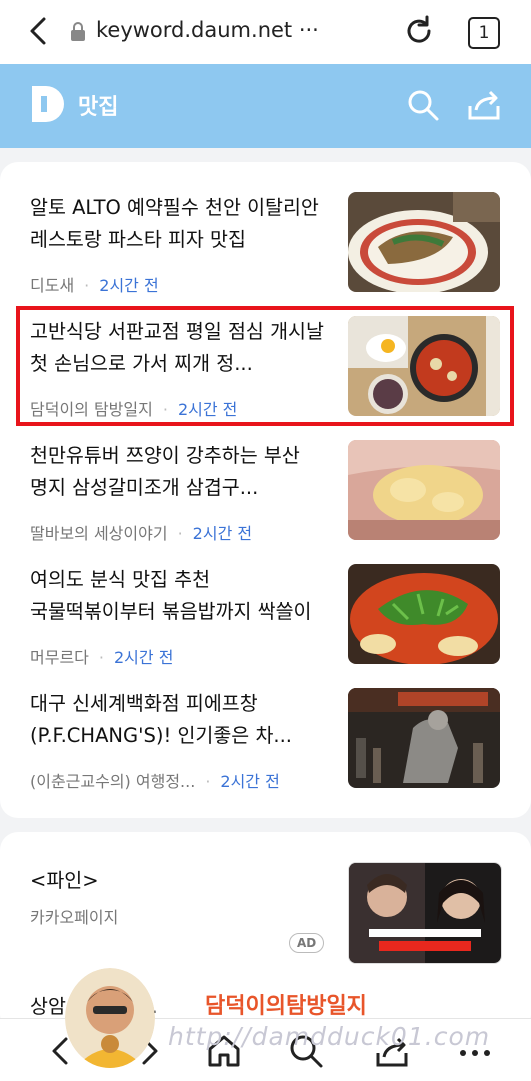 The image size is (531, 1081). Describe the element at coordinates (425, 913) in the screenshot. I see `ad-thumbnail` at that location.